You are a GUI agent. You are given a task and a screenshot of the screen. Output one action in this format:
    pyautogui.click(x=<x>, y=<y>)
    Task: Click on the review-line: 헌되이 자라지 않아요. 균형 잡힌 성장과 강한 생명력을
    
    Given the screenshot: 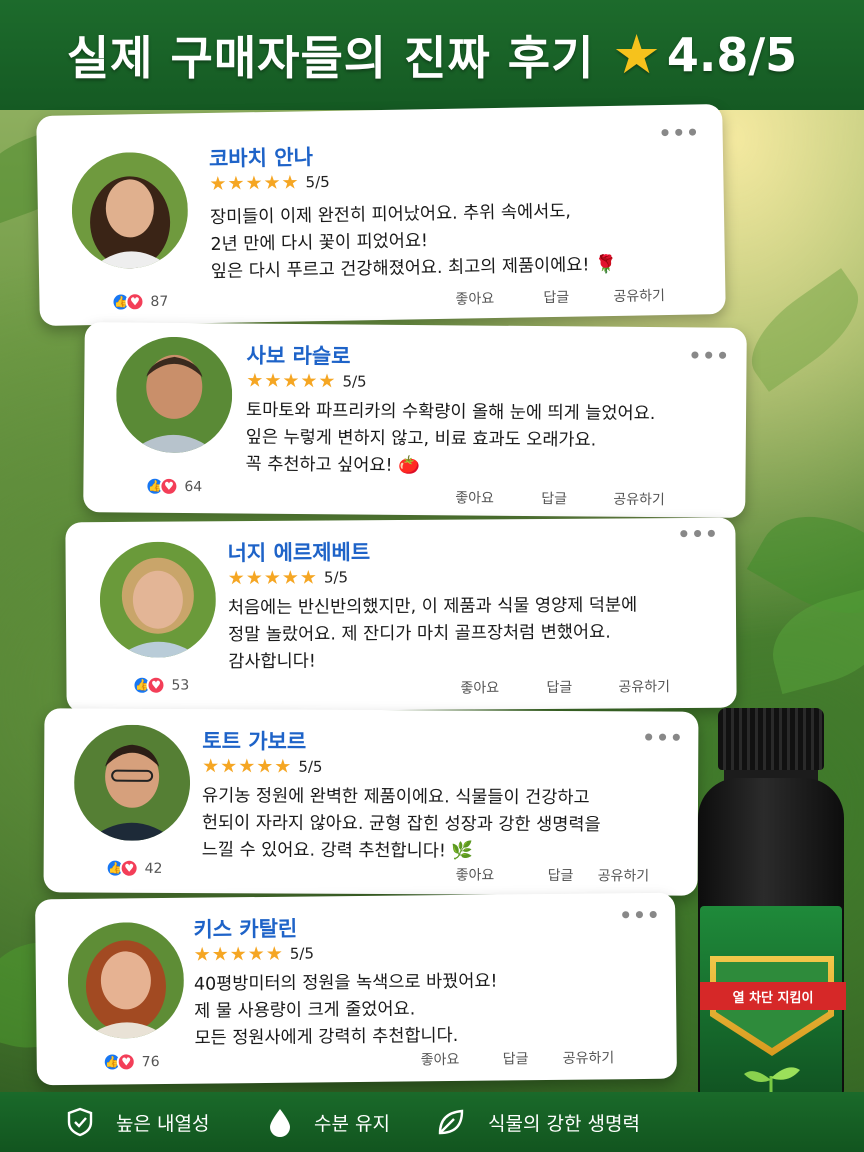 What is the action you would take?
    pyautogui.click(x=401, y=824)
    